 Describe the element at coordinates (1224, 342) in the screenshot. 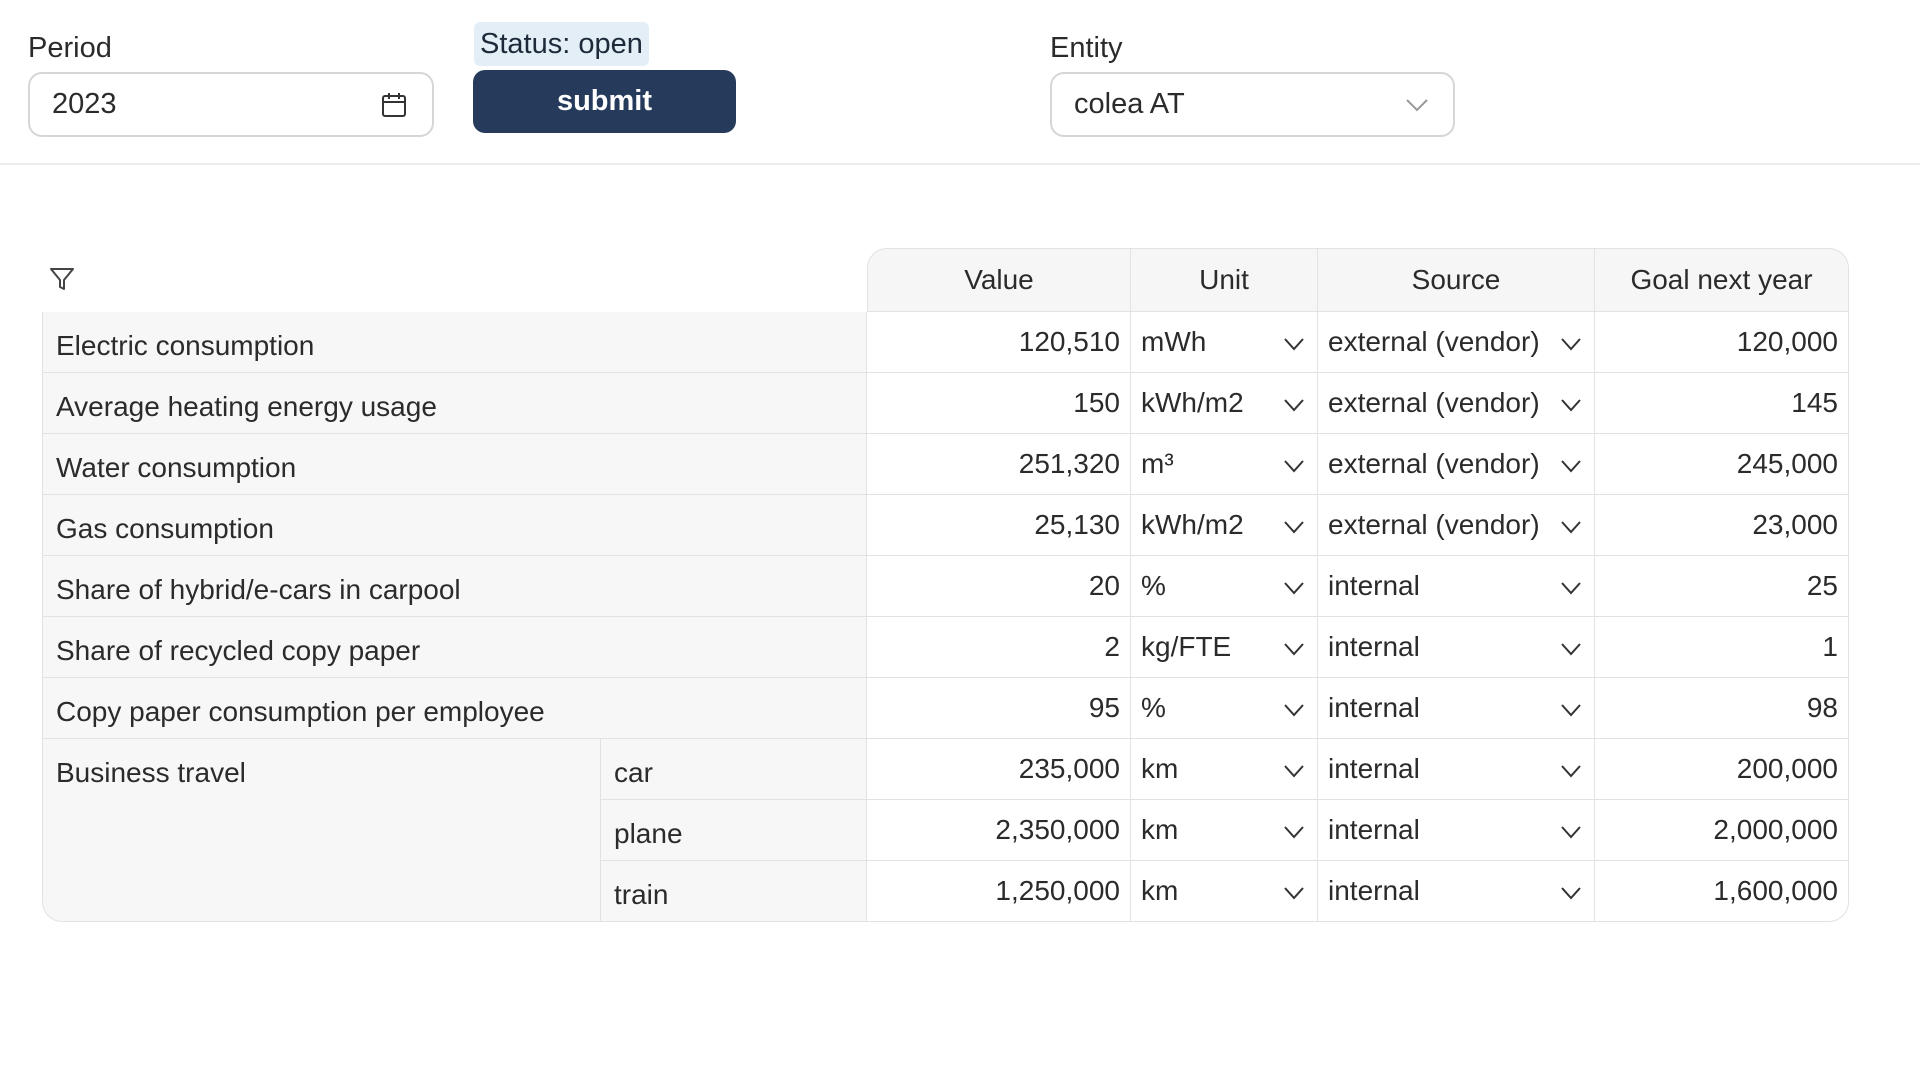

I see `unit-select: mWh` at that location.